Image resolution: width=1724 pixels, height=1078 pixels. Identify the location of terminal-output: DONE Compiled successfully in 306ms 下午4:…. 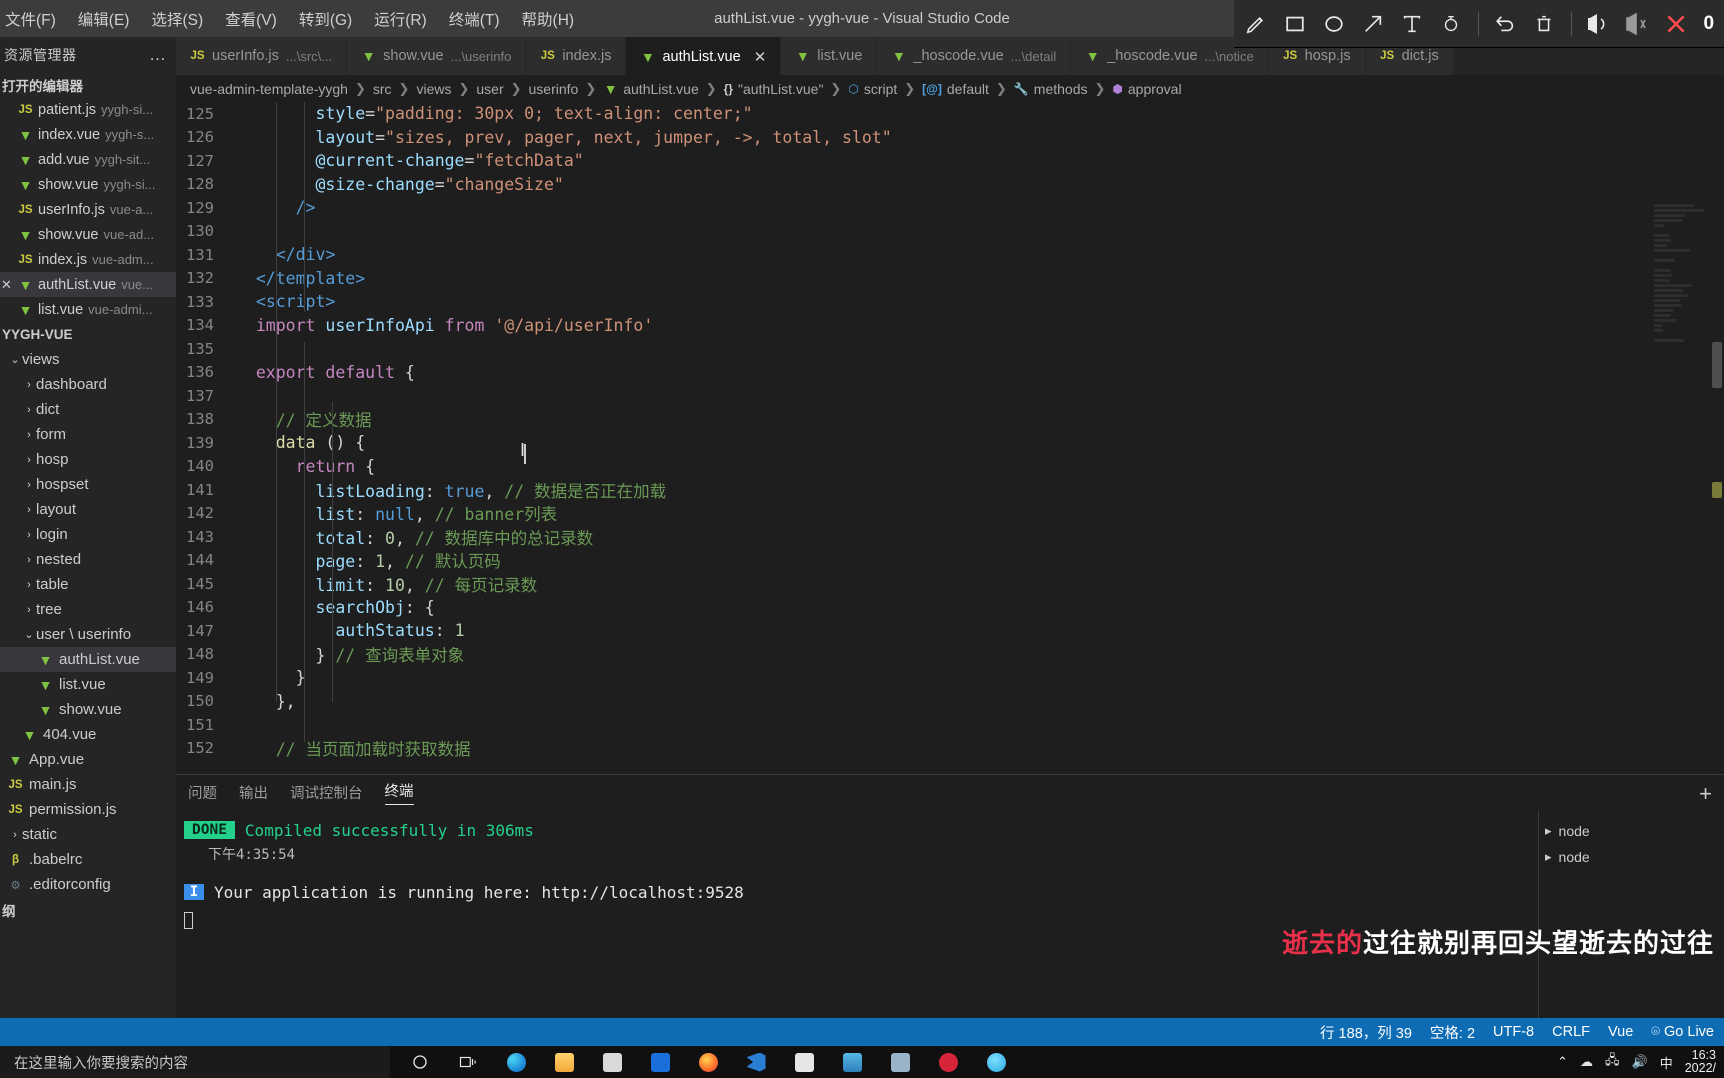
(950, 871).